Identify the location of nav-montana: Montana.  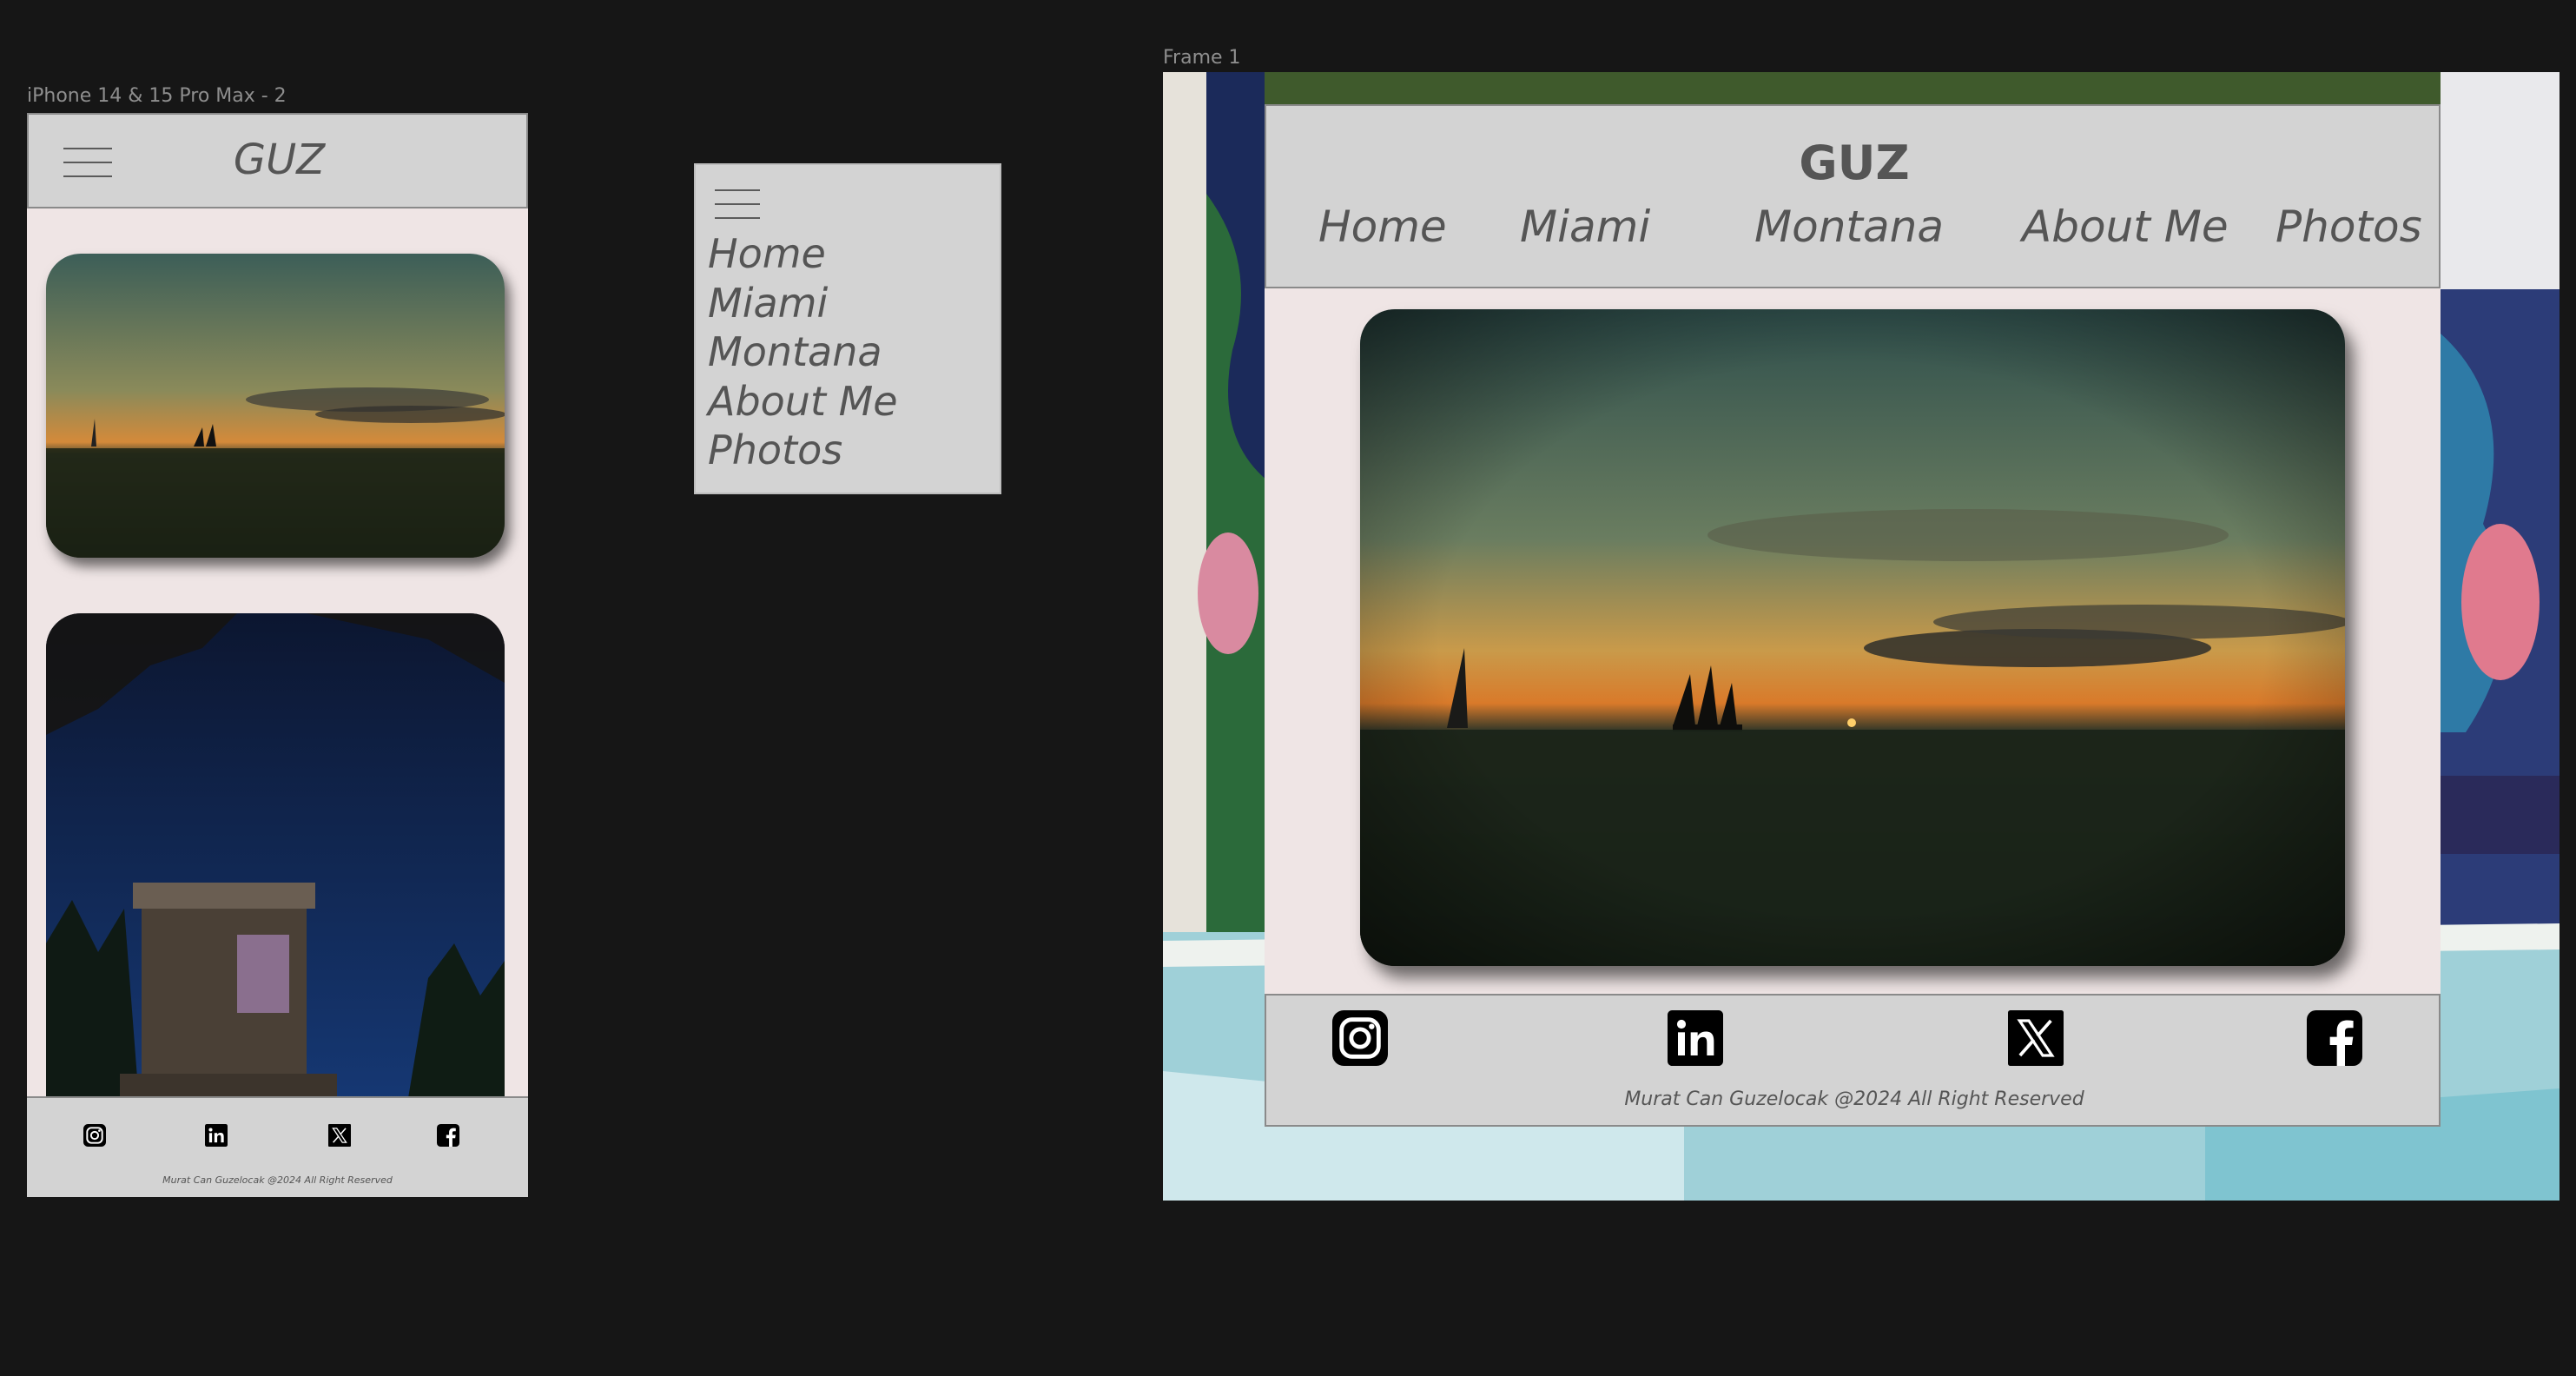
(1849, 227).